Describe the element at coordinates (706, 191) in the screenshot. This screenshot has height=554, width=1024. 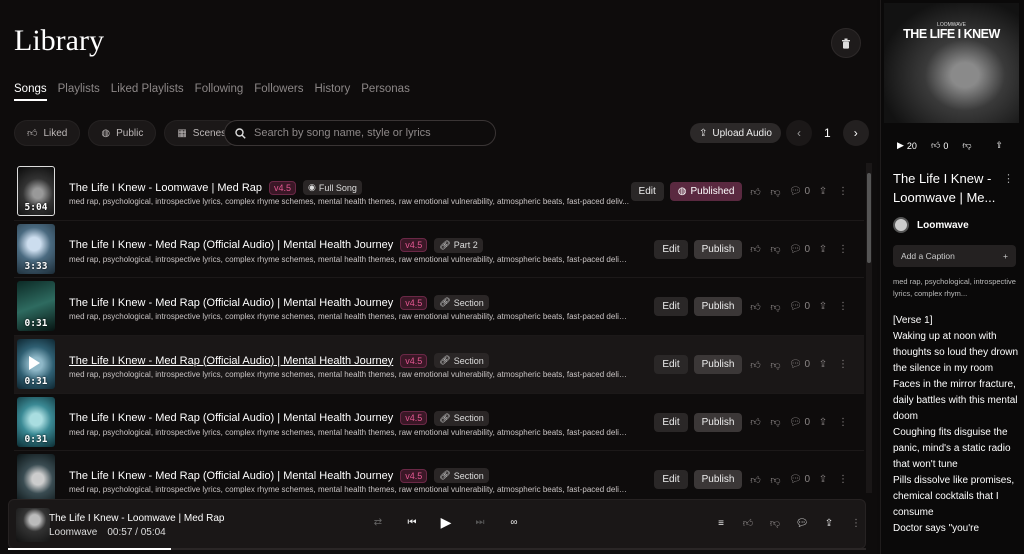
I see `publish-button: ◍ Published` at that location.